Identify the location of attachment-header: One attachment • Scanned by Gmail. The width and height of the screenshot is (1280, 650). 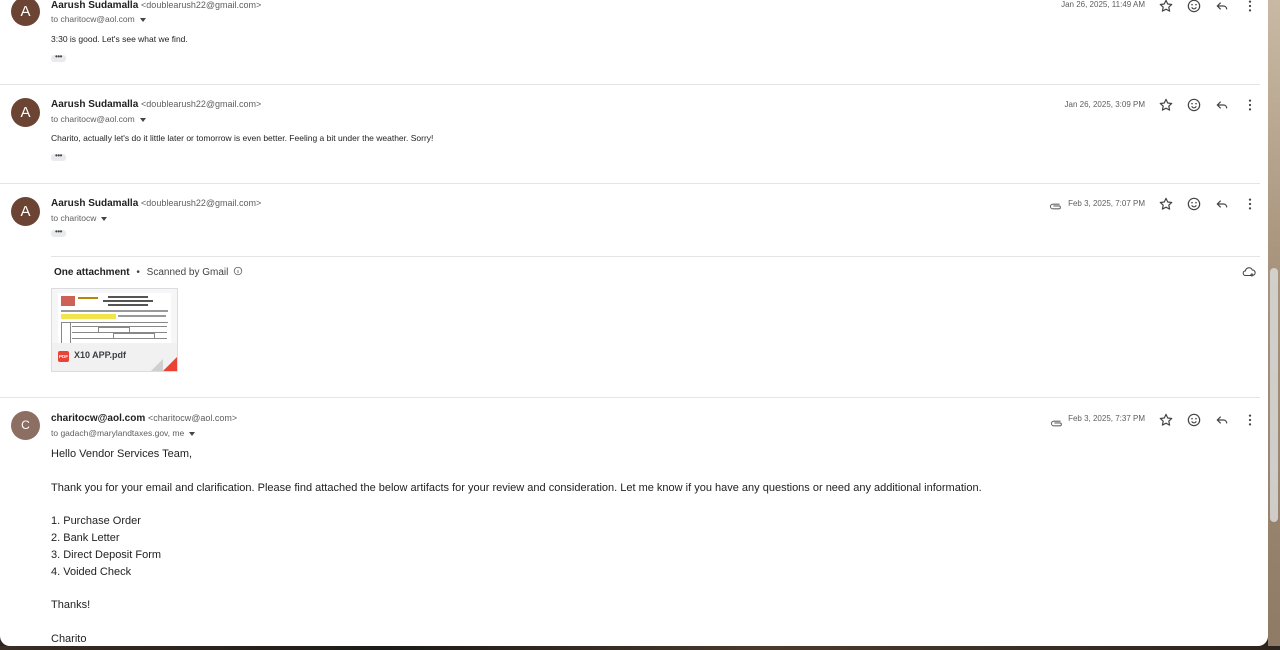
(148, 272).